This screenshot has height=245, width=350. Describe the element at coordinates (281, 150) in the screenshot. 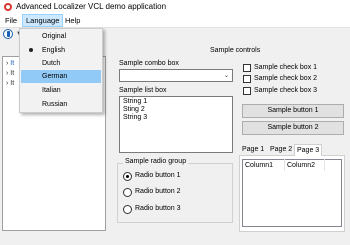

I see `tab-page-2: Page 2` at that location.